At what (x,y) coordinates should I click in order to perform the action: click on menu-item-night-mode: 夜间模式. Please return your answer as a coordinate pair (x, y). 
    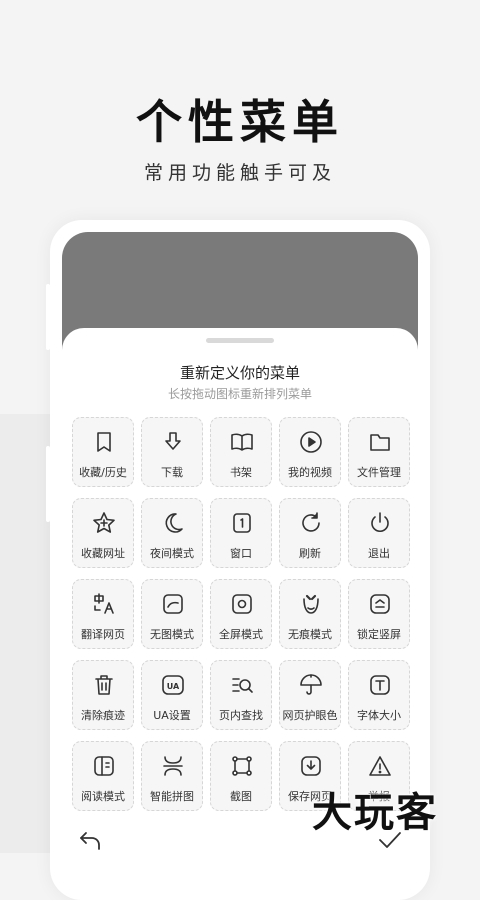
    Looking at the image, I should click on (172, 533).